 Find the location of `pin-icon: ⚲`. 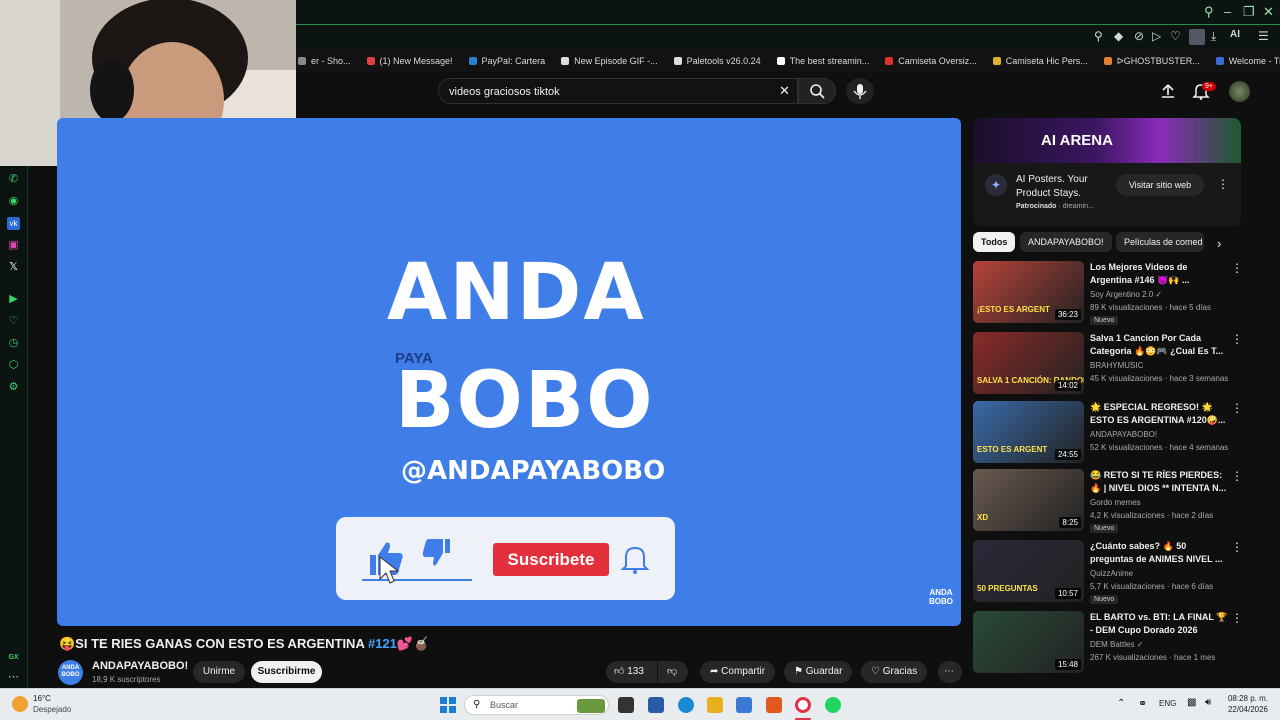

pin-icon: ⚲ is located at coordinates (1098, 36).